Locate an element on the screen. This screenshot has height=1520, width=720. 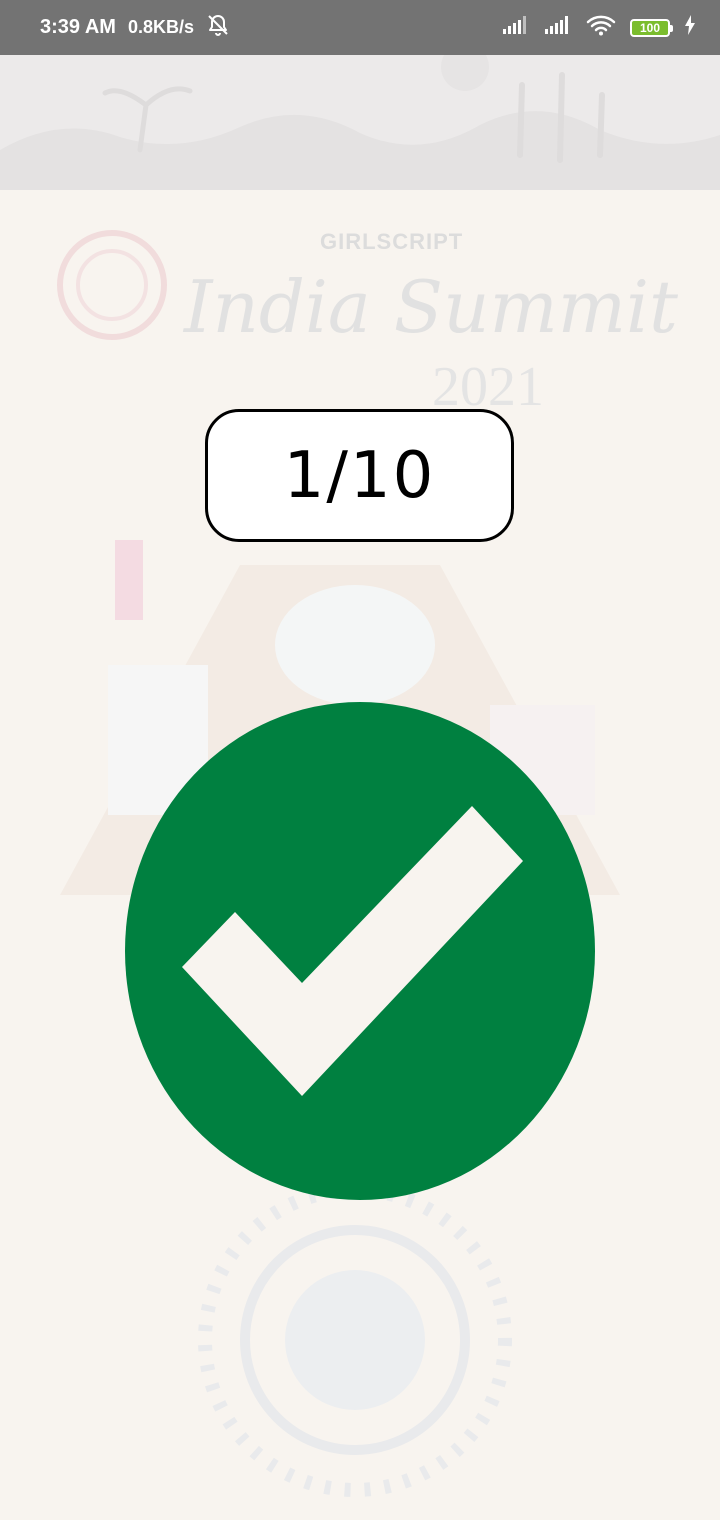
status-bar: 3:39 AM 0.8KB/s 100 is located at coordinates (360, 27).